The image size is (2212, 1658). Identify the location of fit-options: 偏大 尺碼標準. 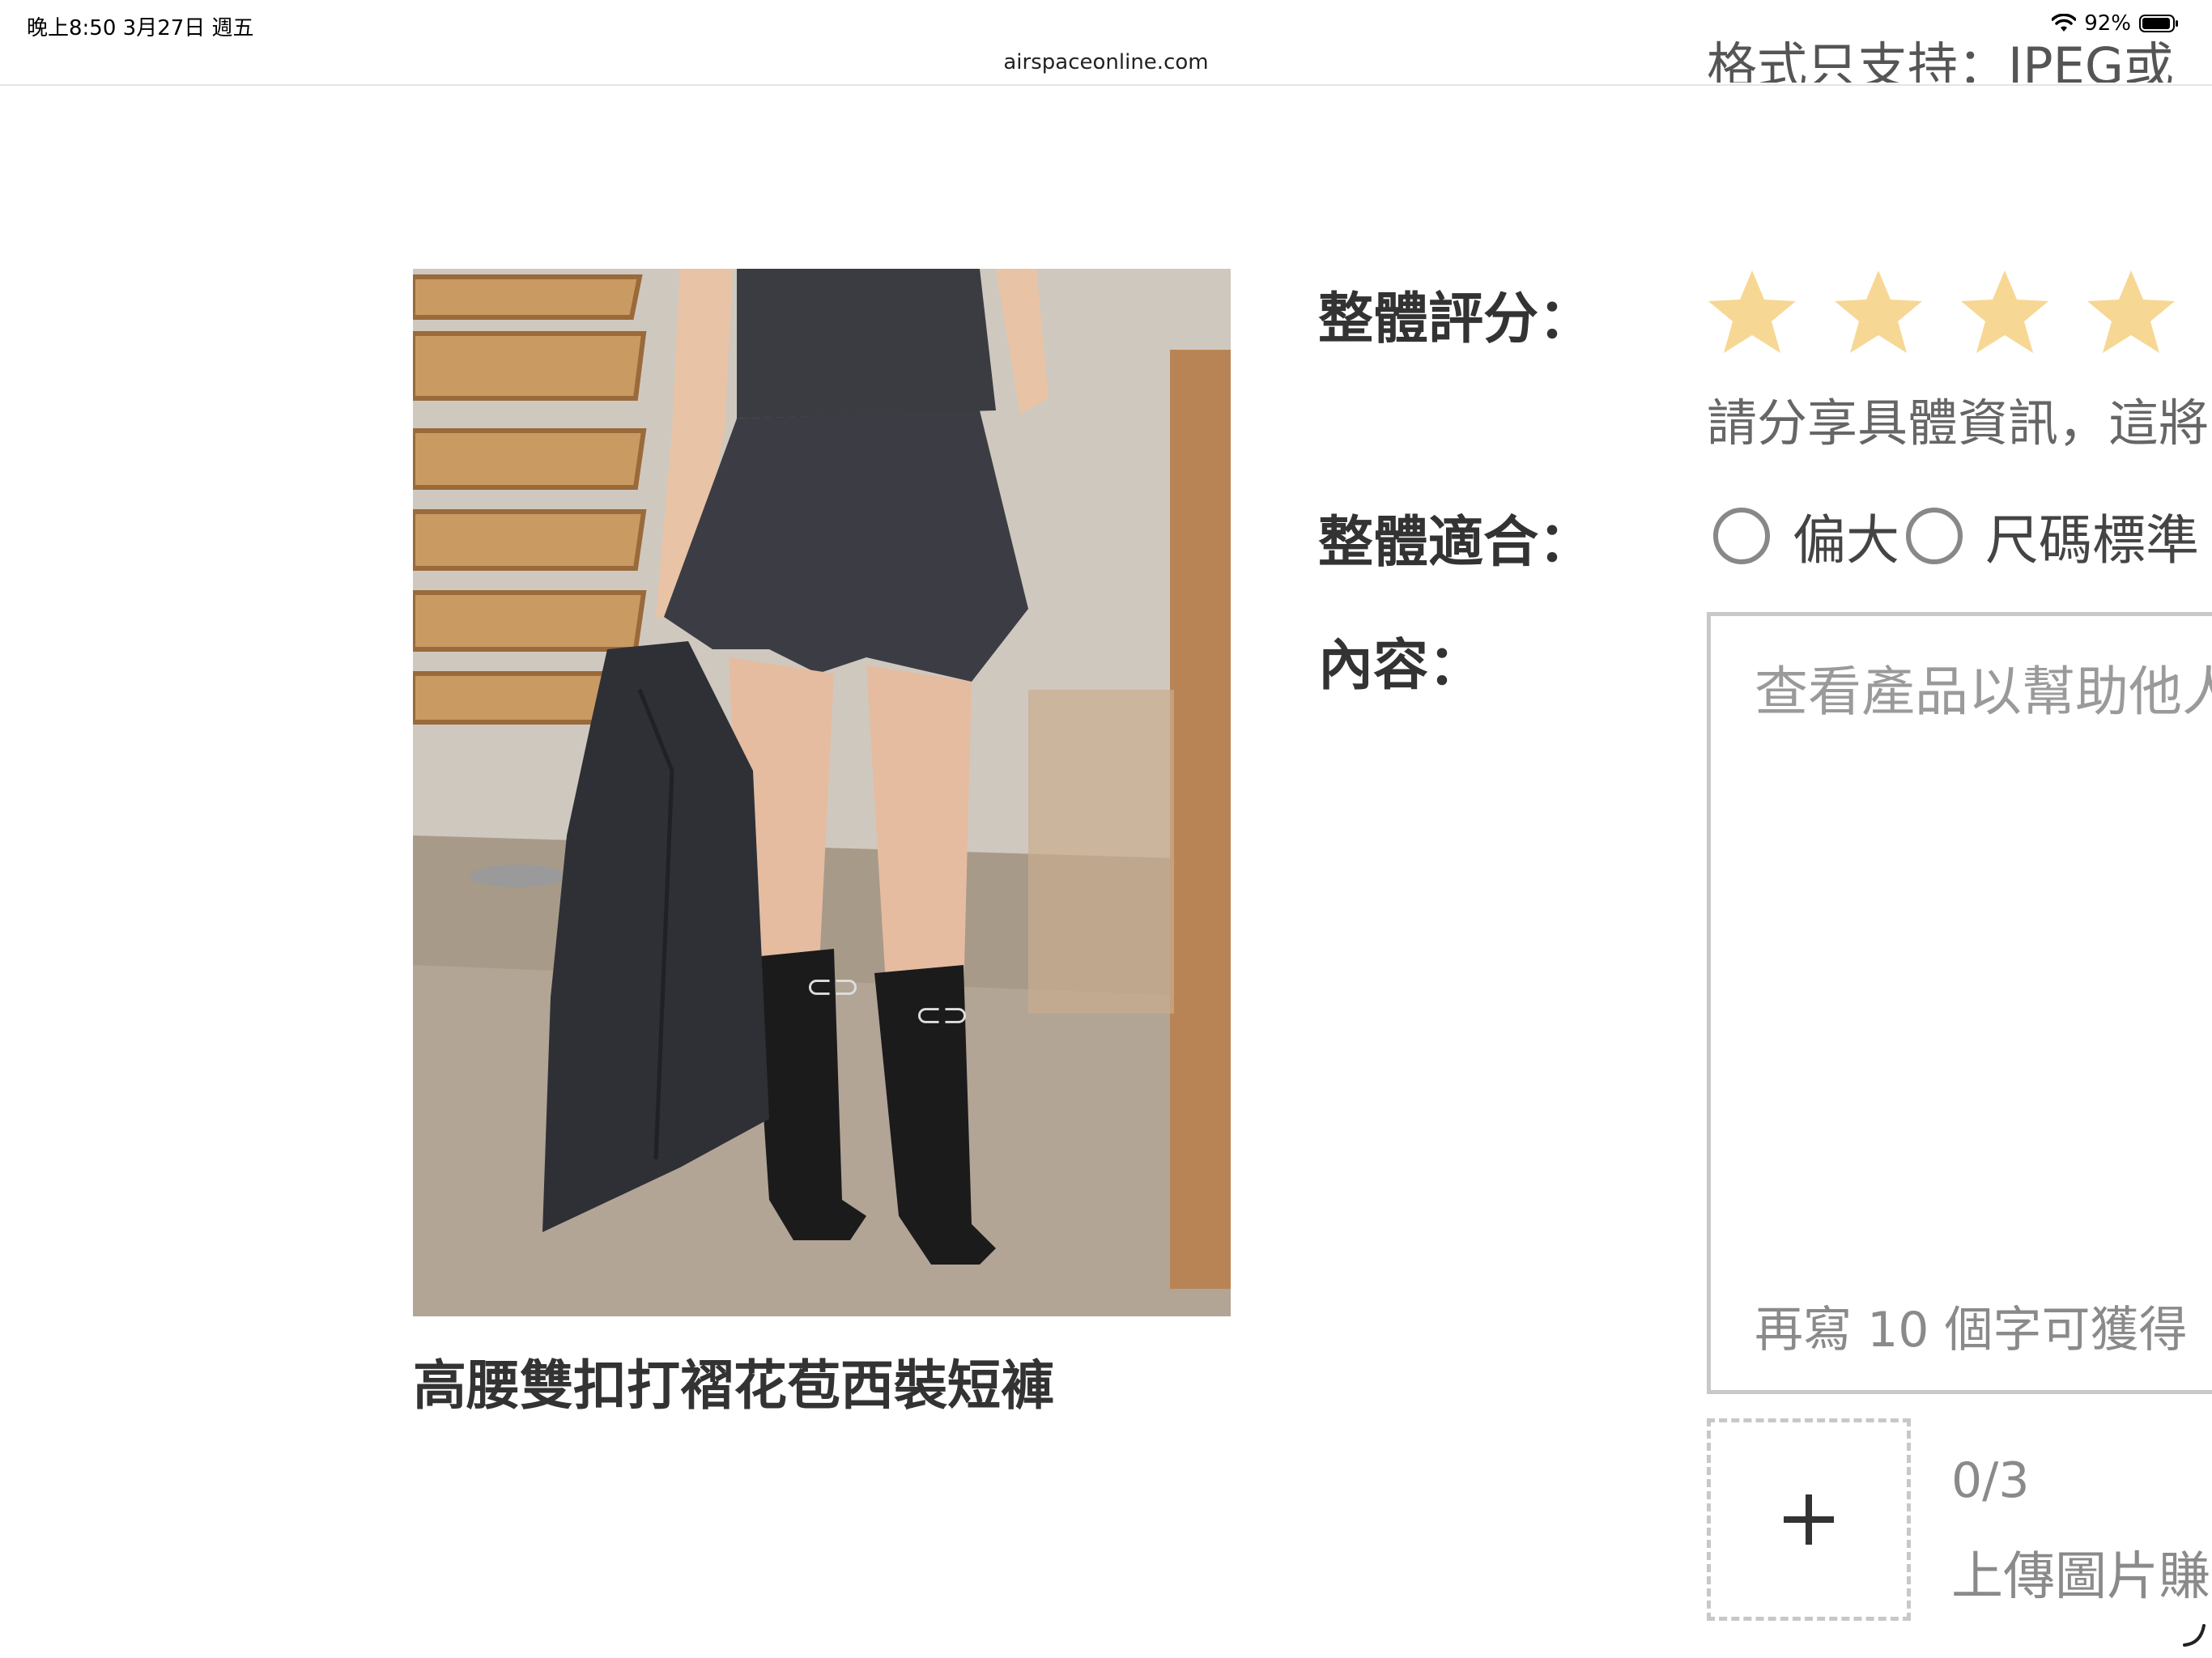
(1960, 536).